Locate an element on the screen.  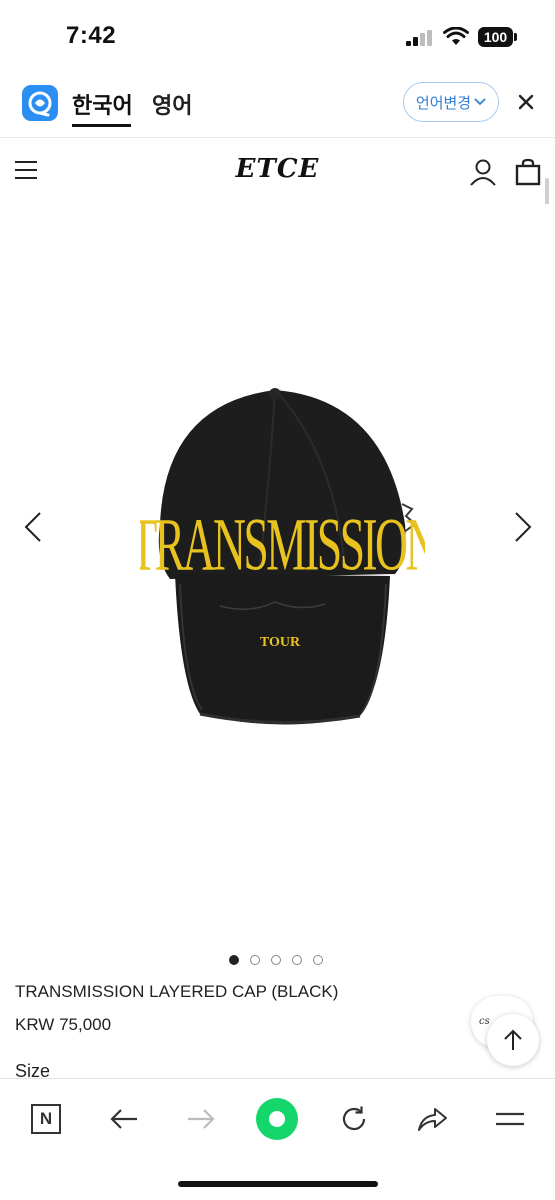
status-time: 7:42 is located at coordinates (91, 35).